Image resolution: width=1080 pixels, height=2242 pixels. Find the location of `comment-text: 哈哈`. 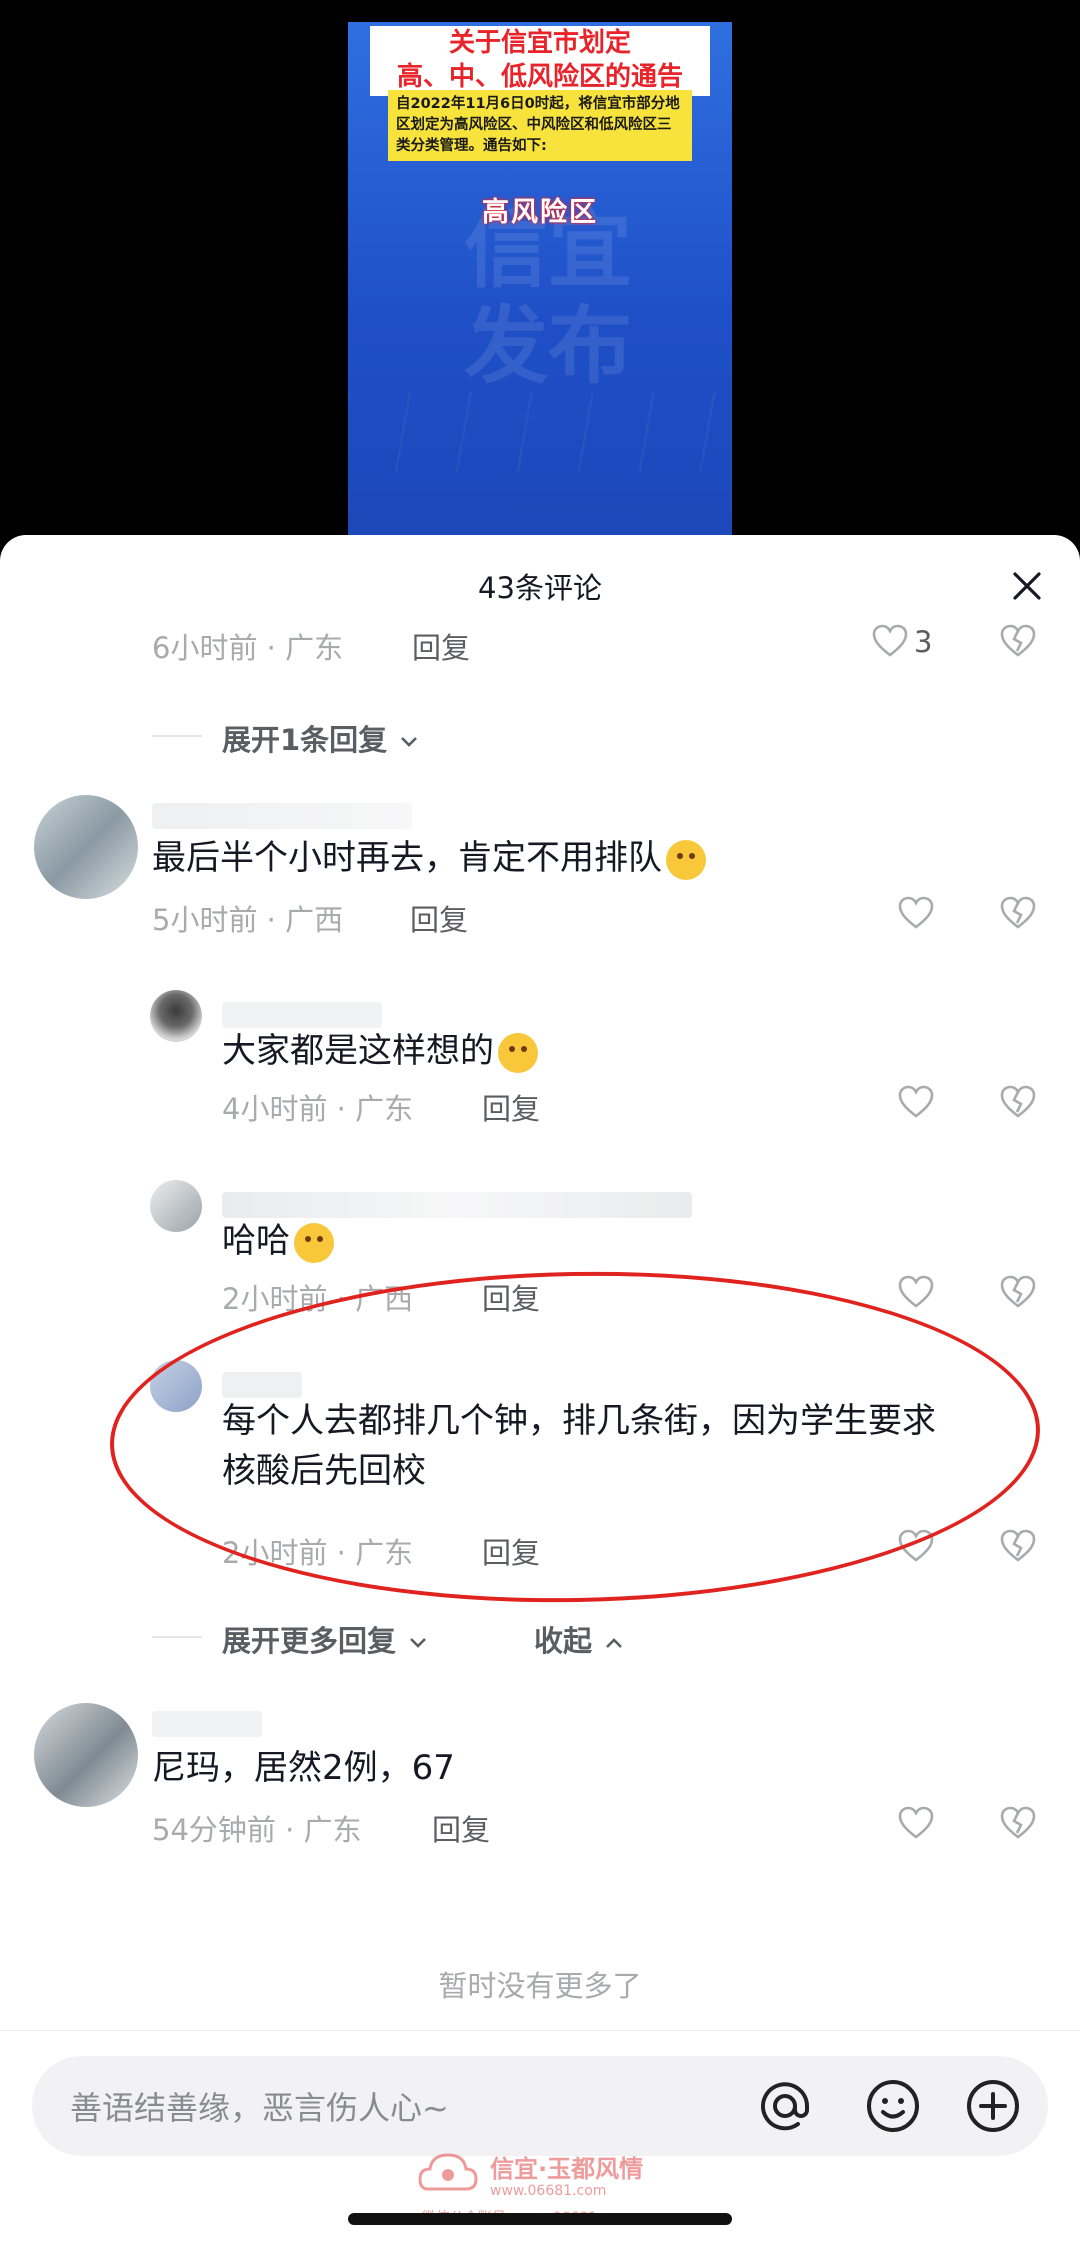

comment-text: 哈哈 is located at coordinates (278, 1241).